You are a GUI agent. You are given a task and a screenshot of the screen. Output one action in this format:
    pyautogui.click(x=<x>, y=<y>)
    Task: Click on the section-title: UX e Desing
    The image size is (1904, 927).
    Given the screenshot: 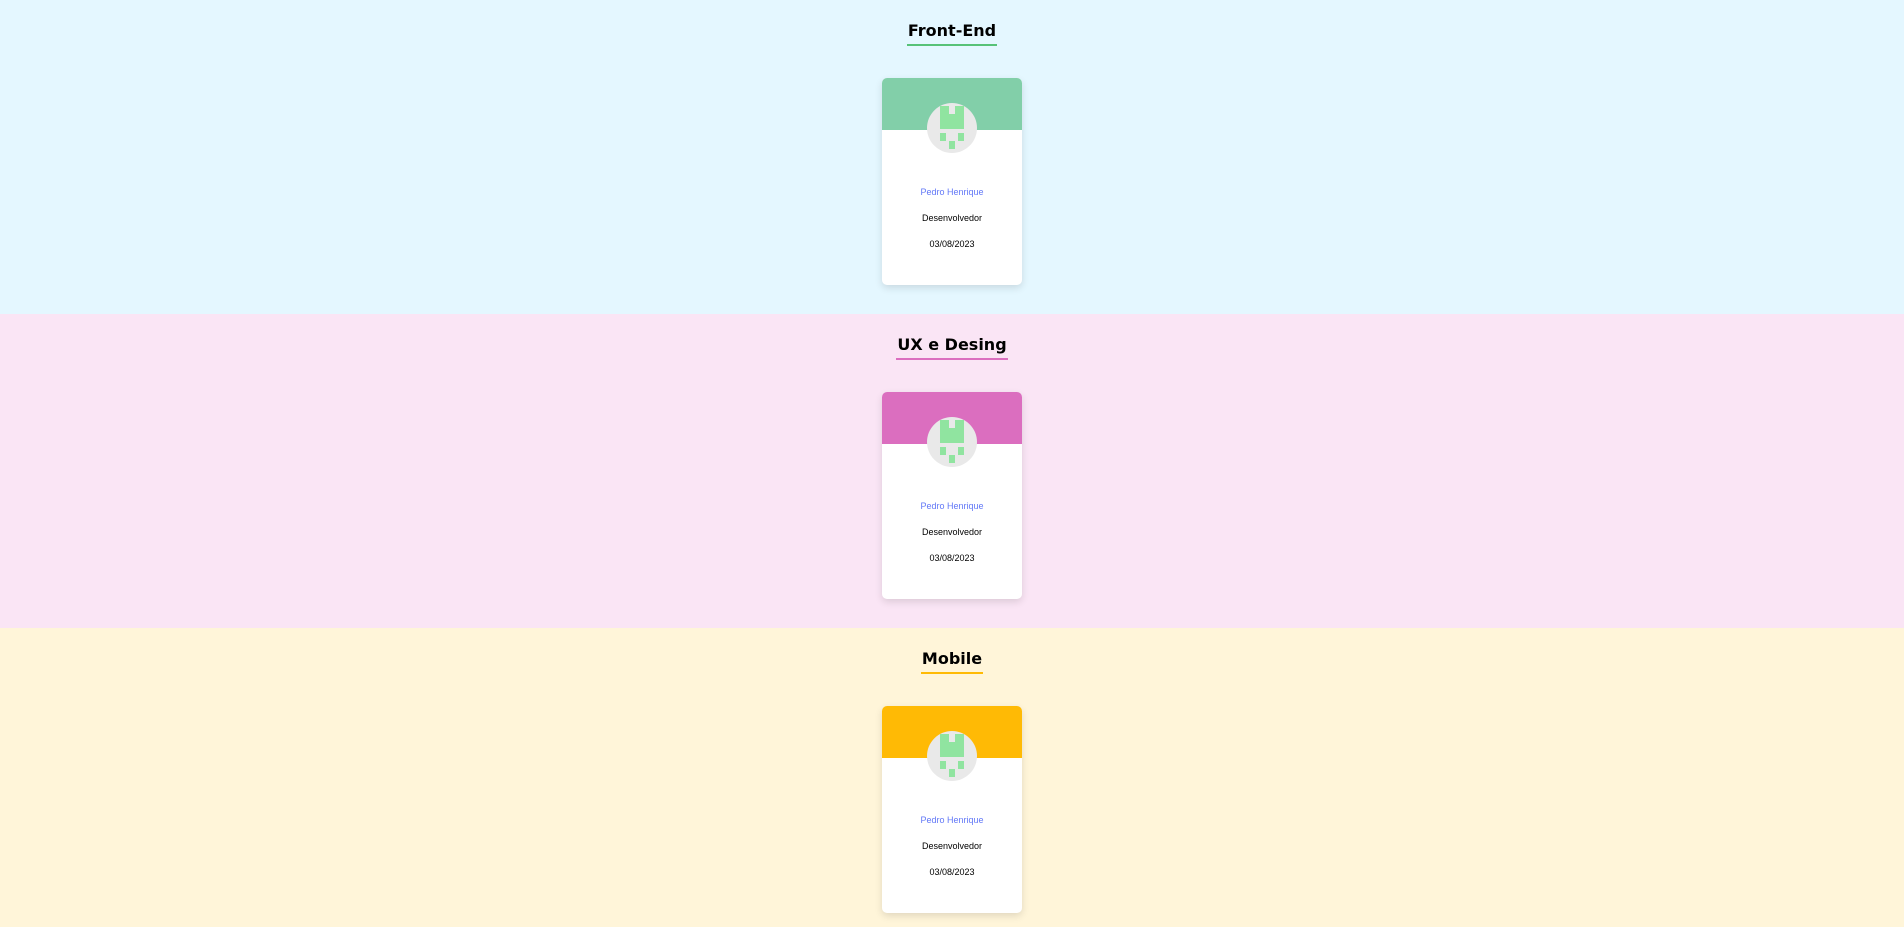 What is the action you would take?
    pyautogui.click(x=952, y=347)
    